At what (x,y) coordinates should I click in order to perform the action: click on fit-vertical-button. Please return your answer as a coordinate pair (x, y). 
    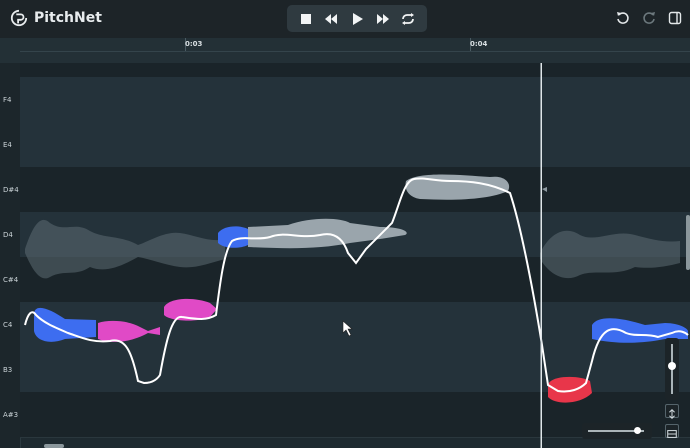
    Looking at the image, I should click on (672, 412).